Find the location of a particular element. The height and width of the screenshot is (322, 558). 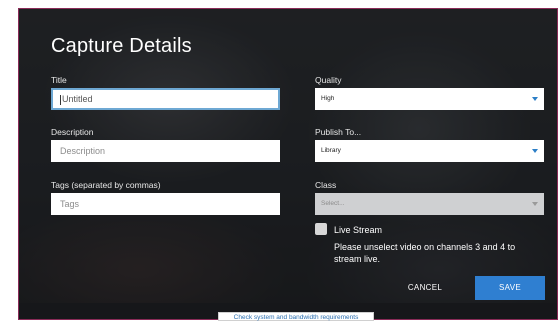

save-button: SAVE is located at coordinates (510, 288).